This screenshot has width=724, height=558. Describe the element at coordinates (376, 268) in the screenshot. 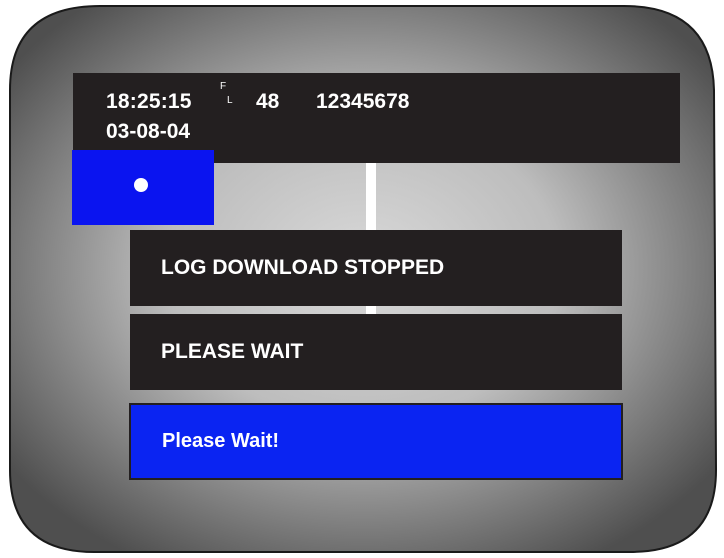

I see `message-log-download-stopped: LOG DOWNLOAD STOPPED` at that location.